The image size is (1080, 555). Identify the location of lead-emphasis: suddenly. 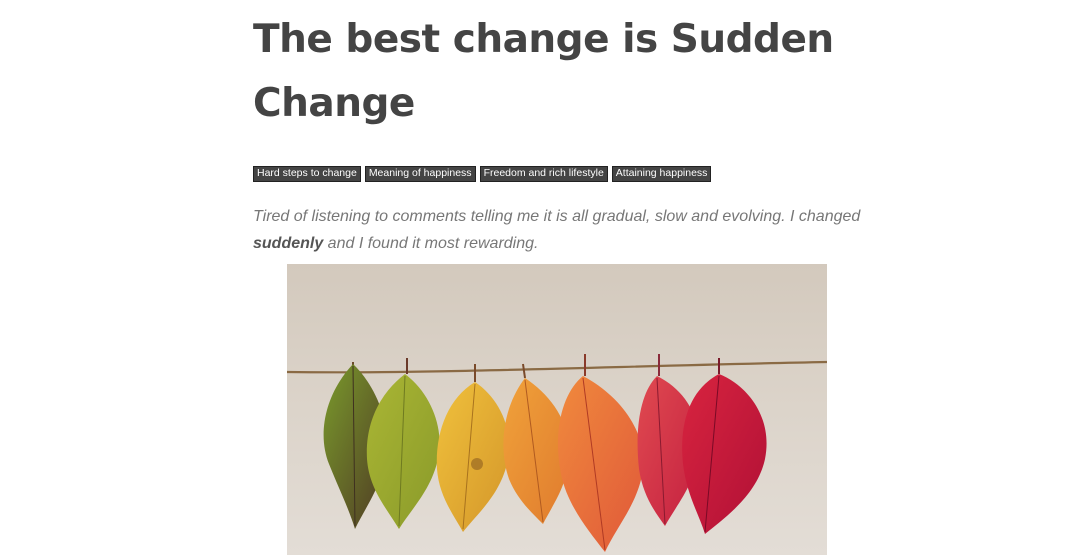
(288, 243).